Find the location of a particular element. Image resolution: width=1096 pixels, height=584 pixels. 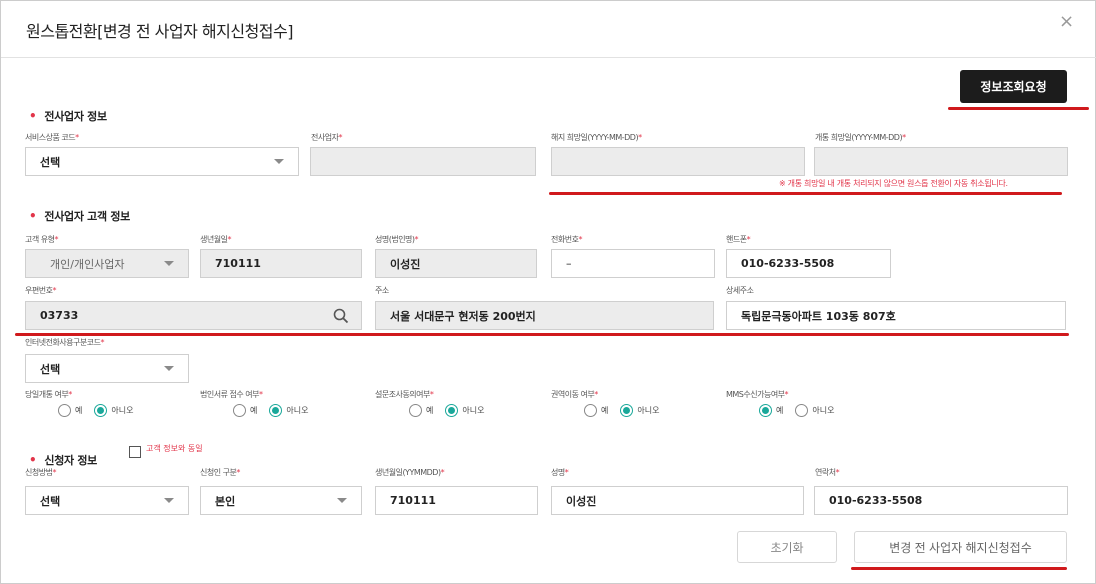

mobile-field: 010-6233-5508 is located at coordinates (808, 263).